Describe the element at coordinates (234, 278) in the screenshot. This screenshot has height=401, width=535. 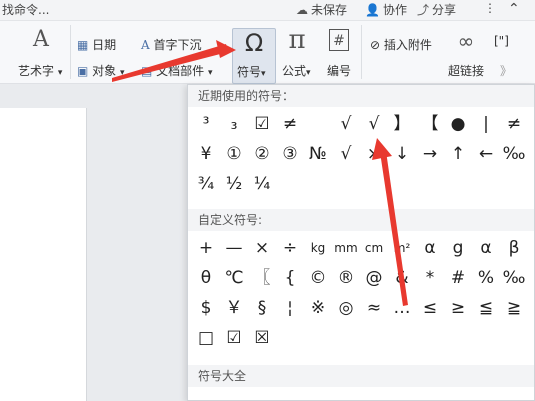
I see `symbol-cell: ℃` at that location.